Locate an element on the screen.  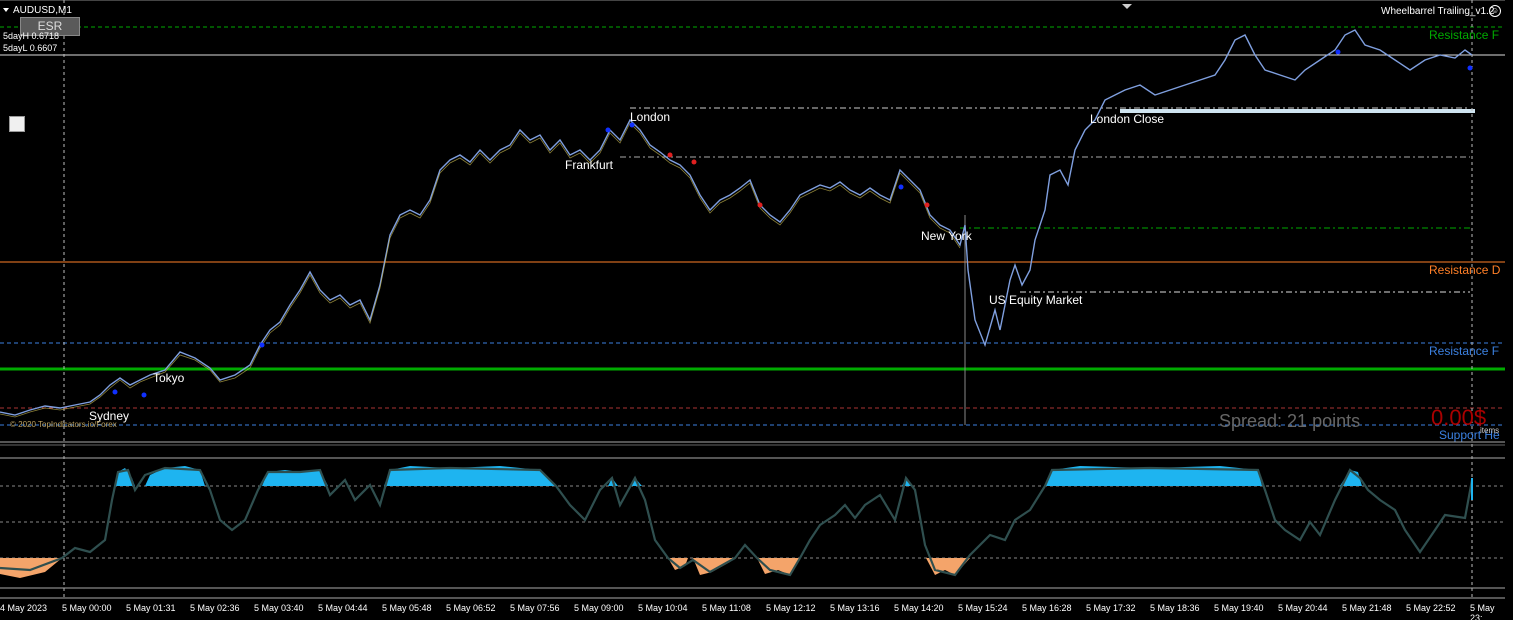
session-london: London is located at coordinates (650, 117).